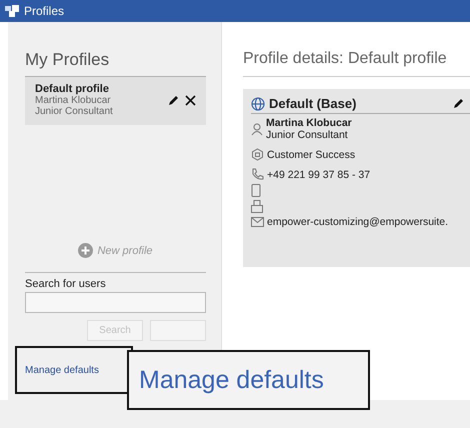 The width and height of the screenshot is (470, 428). What do you see at coordinates (115, 100) in the screenshot?
I see `profile-card: Default profile Martina Klobucar Junior Consultant` at bounding box center [115, 100].